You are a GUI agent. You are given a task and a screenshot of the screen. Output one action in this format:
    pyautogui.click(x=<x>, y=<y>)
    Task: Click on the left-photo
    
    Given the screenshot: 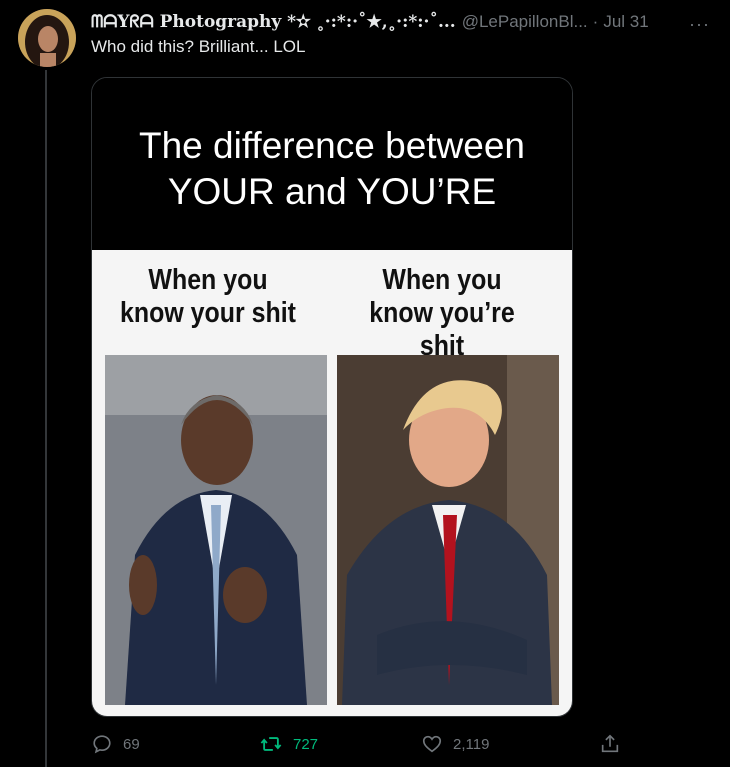 What is the action you would take?
    pyautogui.click(x=216, y=530)
    